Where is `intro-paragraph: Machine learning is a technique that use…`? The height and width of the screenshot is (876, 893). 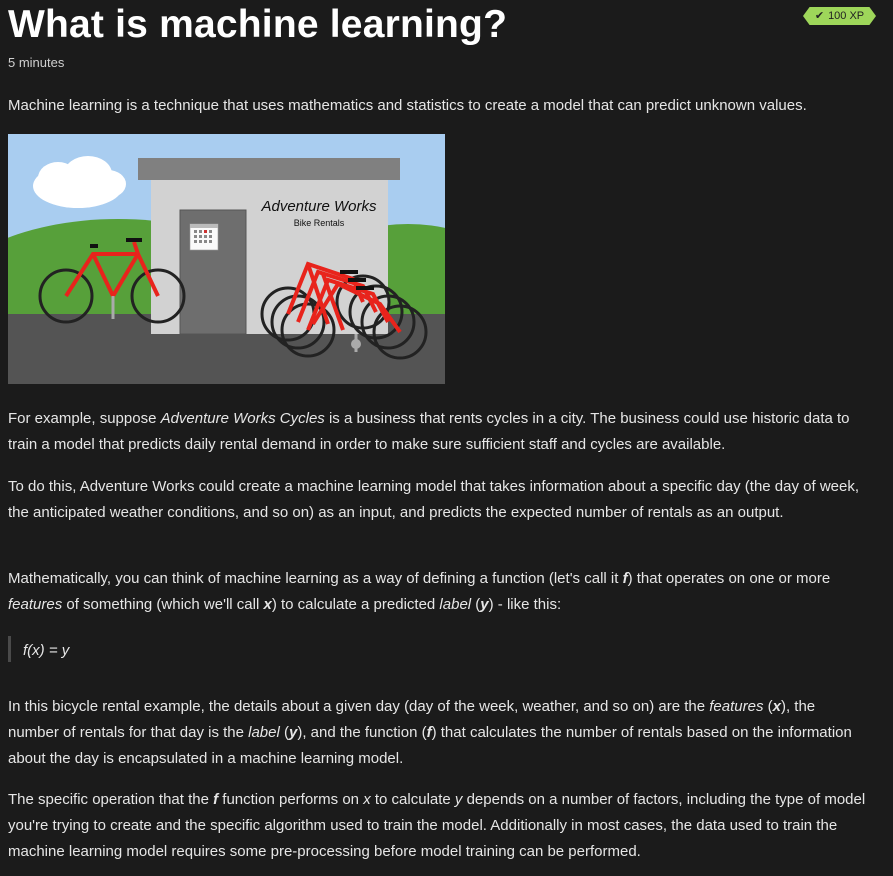 intro-paragraph: Machine learning is a technique that use… is located at coordinates (407, 105).